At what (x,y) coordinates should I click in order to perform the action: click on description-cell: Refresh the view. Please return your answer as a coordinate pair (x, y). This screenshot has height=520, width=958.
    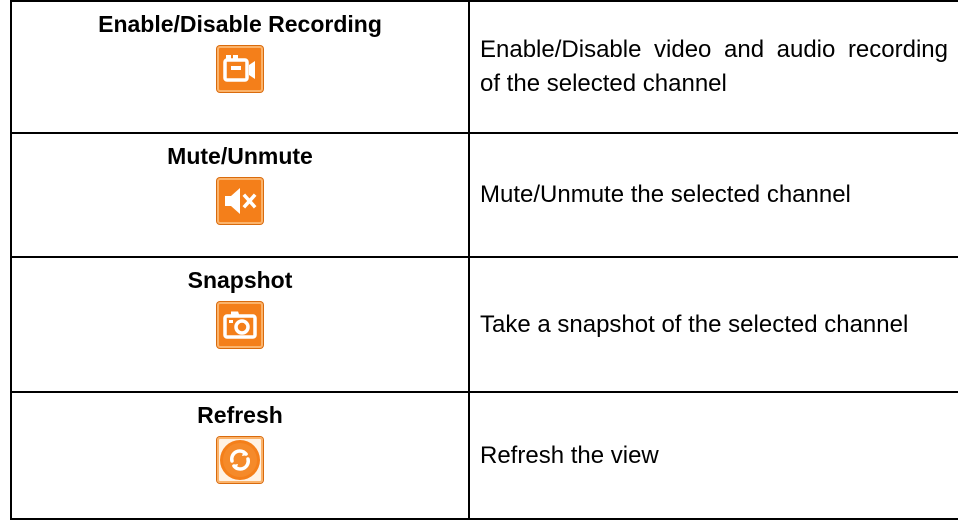
    Looking at the image, I should click on (713, 455).